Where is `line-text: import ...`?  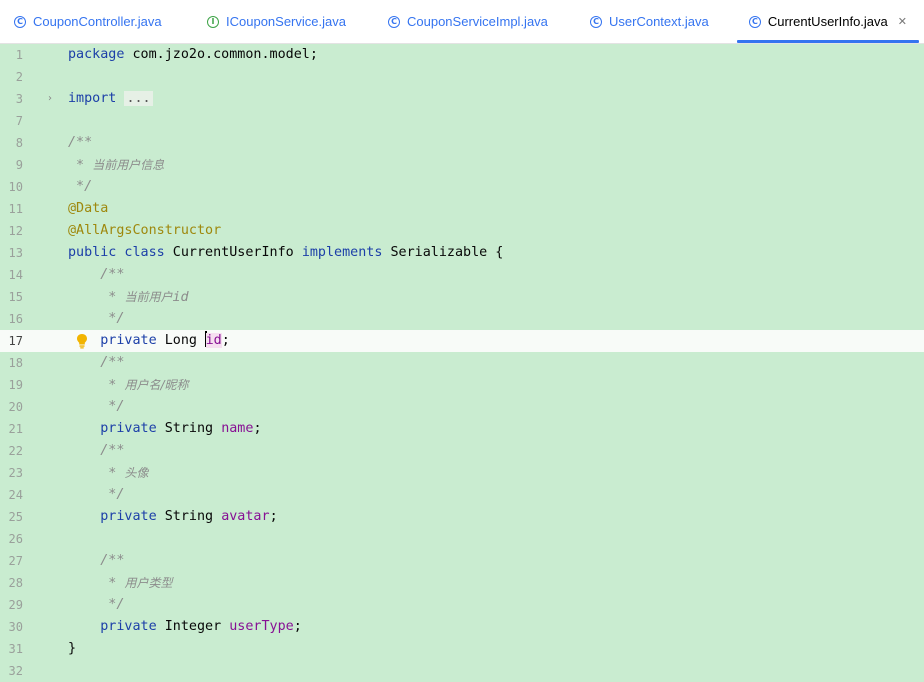 line-text: import ... is located at coordinates (110, 98).